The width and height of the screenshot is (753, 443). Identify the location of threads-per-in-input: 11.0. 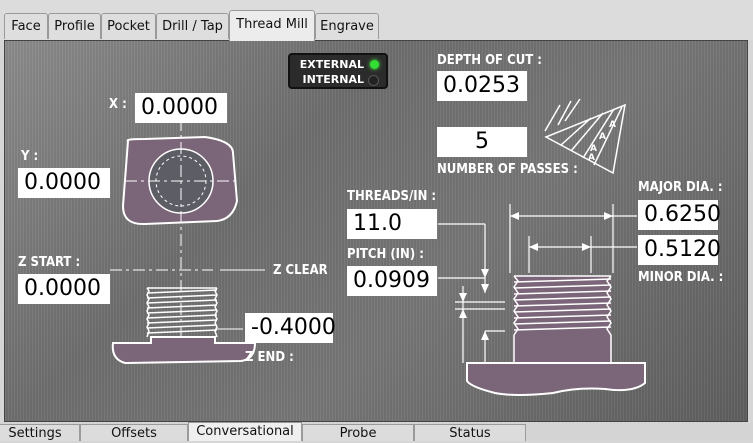
(392, 224).